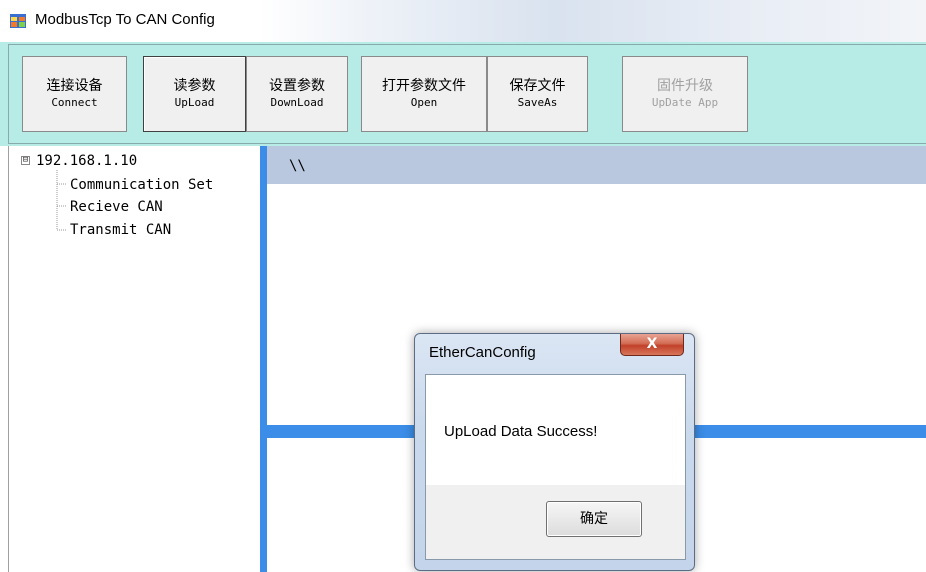 The height and width of the screenshot is (572, 926). Describe the element at coordinates (25, 160) in the screenshot. I see `tree-collapse-toggle: ⊟` at that location.